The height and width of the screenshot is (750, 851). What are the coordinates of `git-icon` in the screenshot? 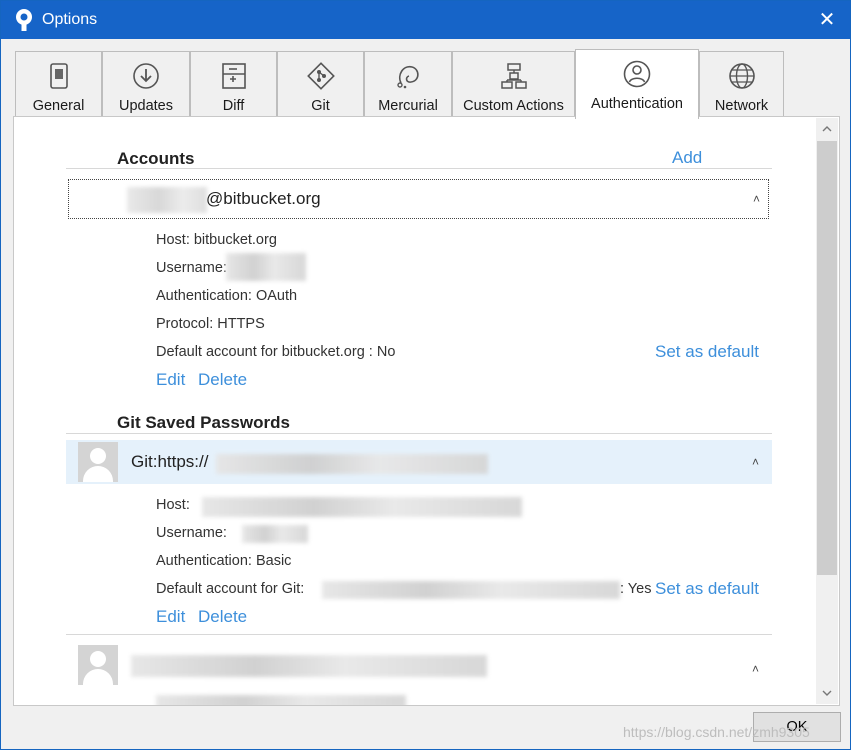 It's located at (320, 76).